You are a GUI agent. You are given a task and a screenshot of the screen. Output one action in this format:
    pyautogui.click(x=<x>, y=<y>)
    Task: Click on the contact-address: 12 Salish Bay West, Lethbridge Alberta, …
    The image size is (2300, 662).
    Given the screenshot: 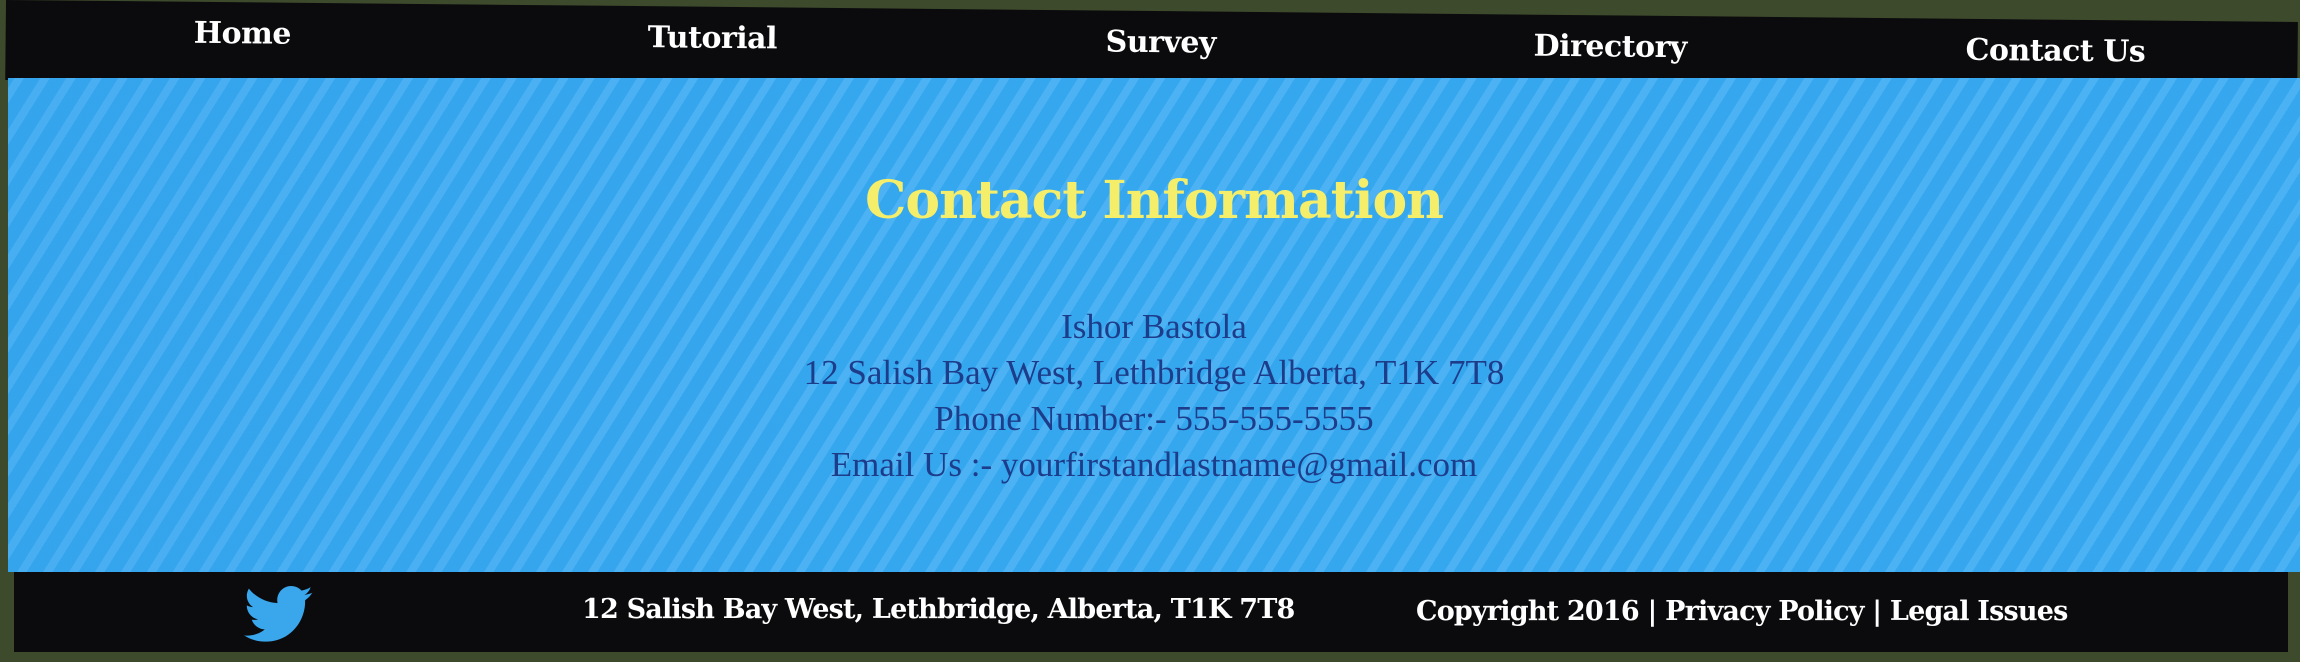 What is the action you would take?
    pyautogui.click(x=1154, y=372)
    